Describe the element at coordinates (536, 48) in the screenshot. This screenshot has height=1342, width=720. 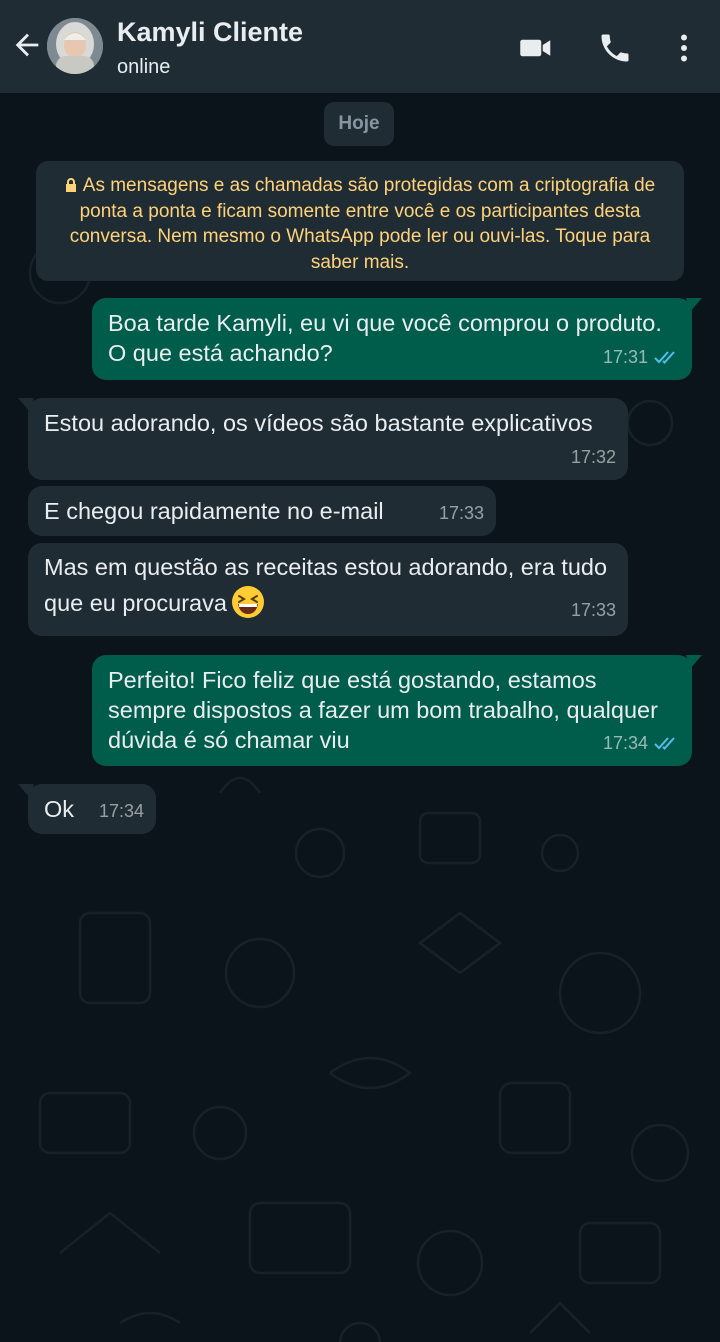
I see `video-call-icon` at that location.